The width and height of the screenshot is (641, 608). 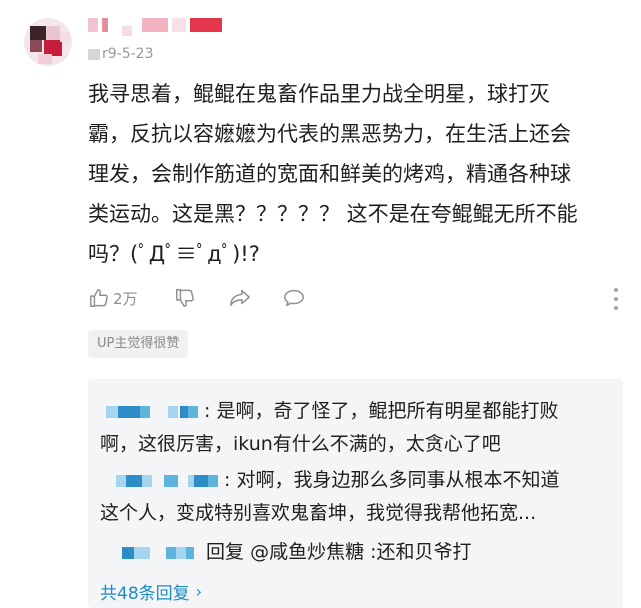 What do you see at coordinates (255, 298) in the screenshot?
I see `share-button` at bounding box center [255, 298].